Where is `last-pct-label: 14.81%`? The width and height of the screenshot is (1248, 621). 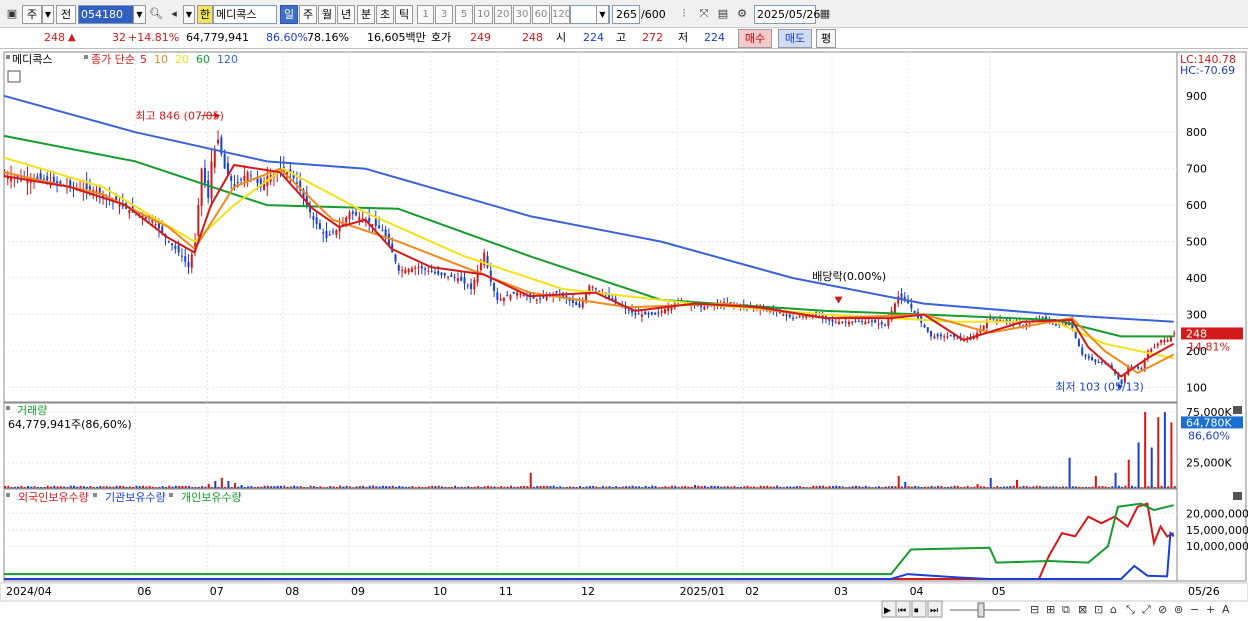
last-pct-label: 14.81% is located at coordinates (1209, 346).